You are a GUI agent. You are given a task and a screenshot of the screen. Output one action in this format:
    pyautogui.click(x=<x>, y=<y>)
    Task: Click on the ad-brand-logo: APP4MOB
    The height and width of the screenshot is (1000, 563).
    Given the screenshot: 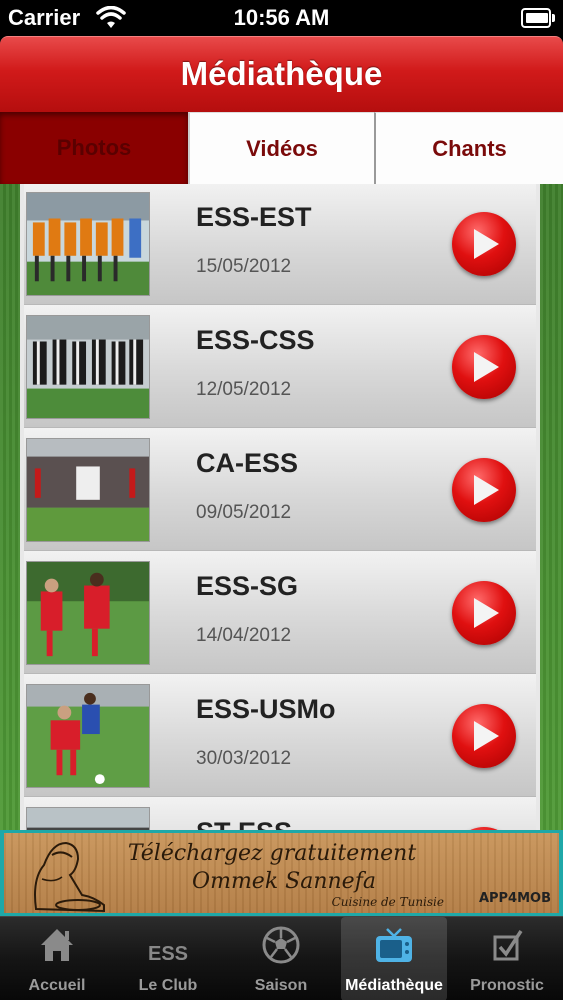 What is the action you would take?
    pyautogui.click(x=514, y=898)
    